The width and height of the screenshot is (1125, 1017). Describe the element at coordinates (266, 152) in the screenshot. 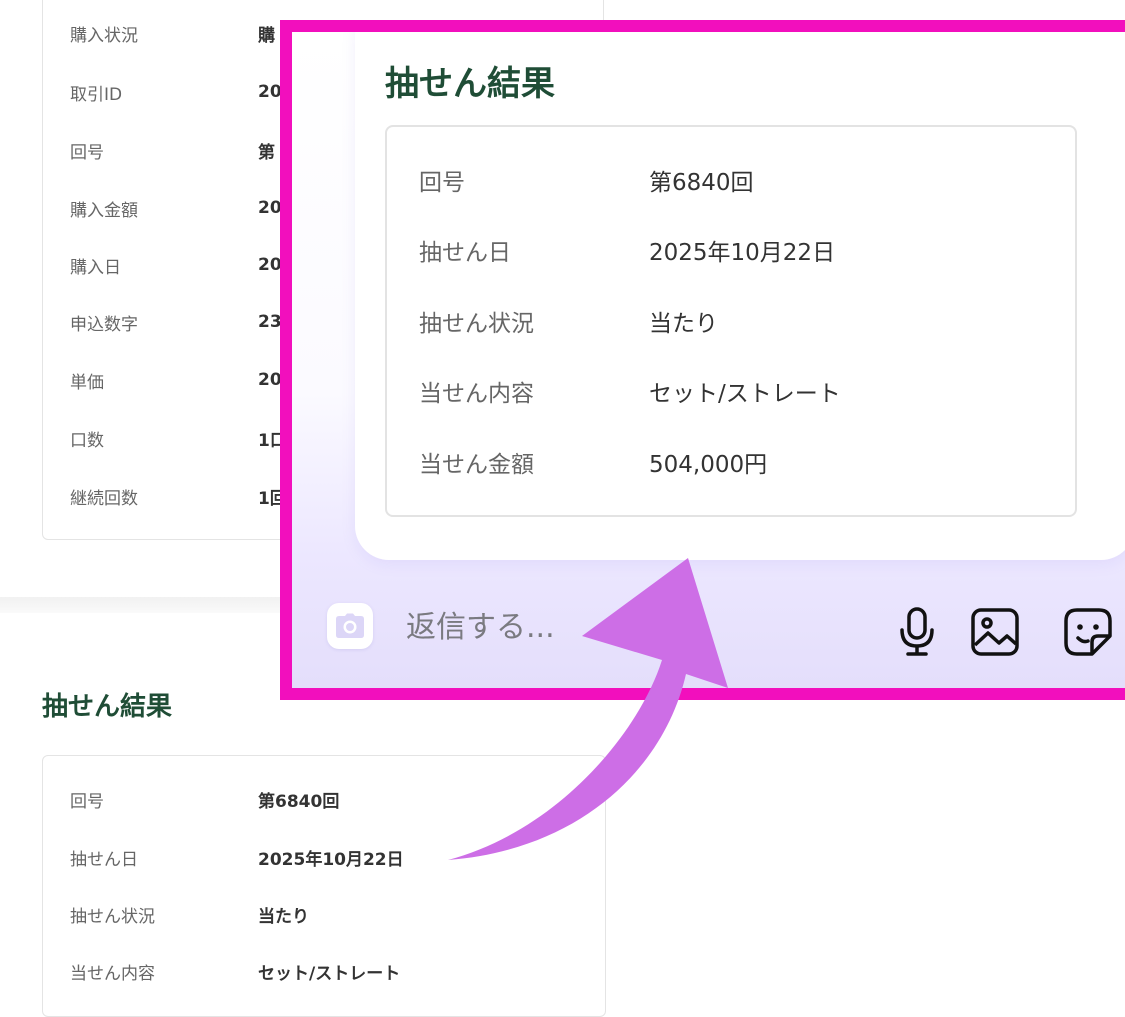

I see `row-value: 第` at that location.